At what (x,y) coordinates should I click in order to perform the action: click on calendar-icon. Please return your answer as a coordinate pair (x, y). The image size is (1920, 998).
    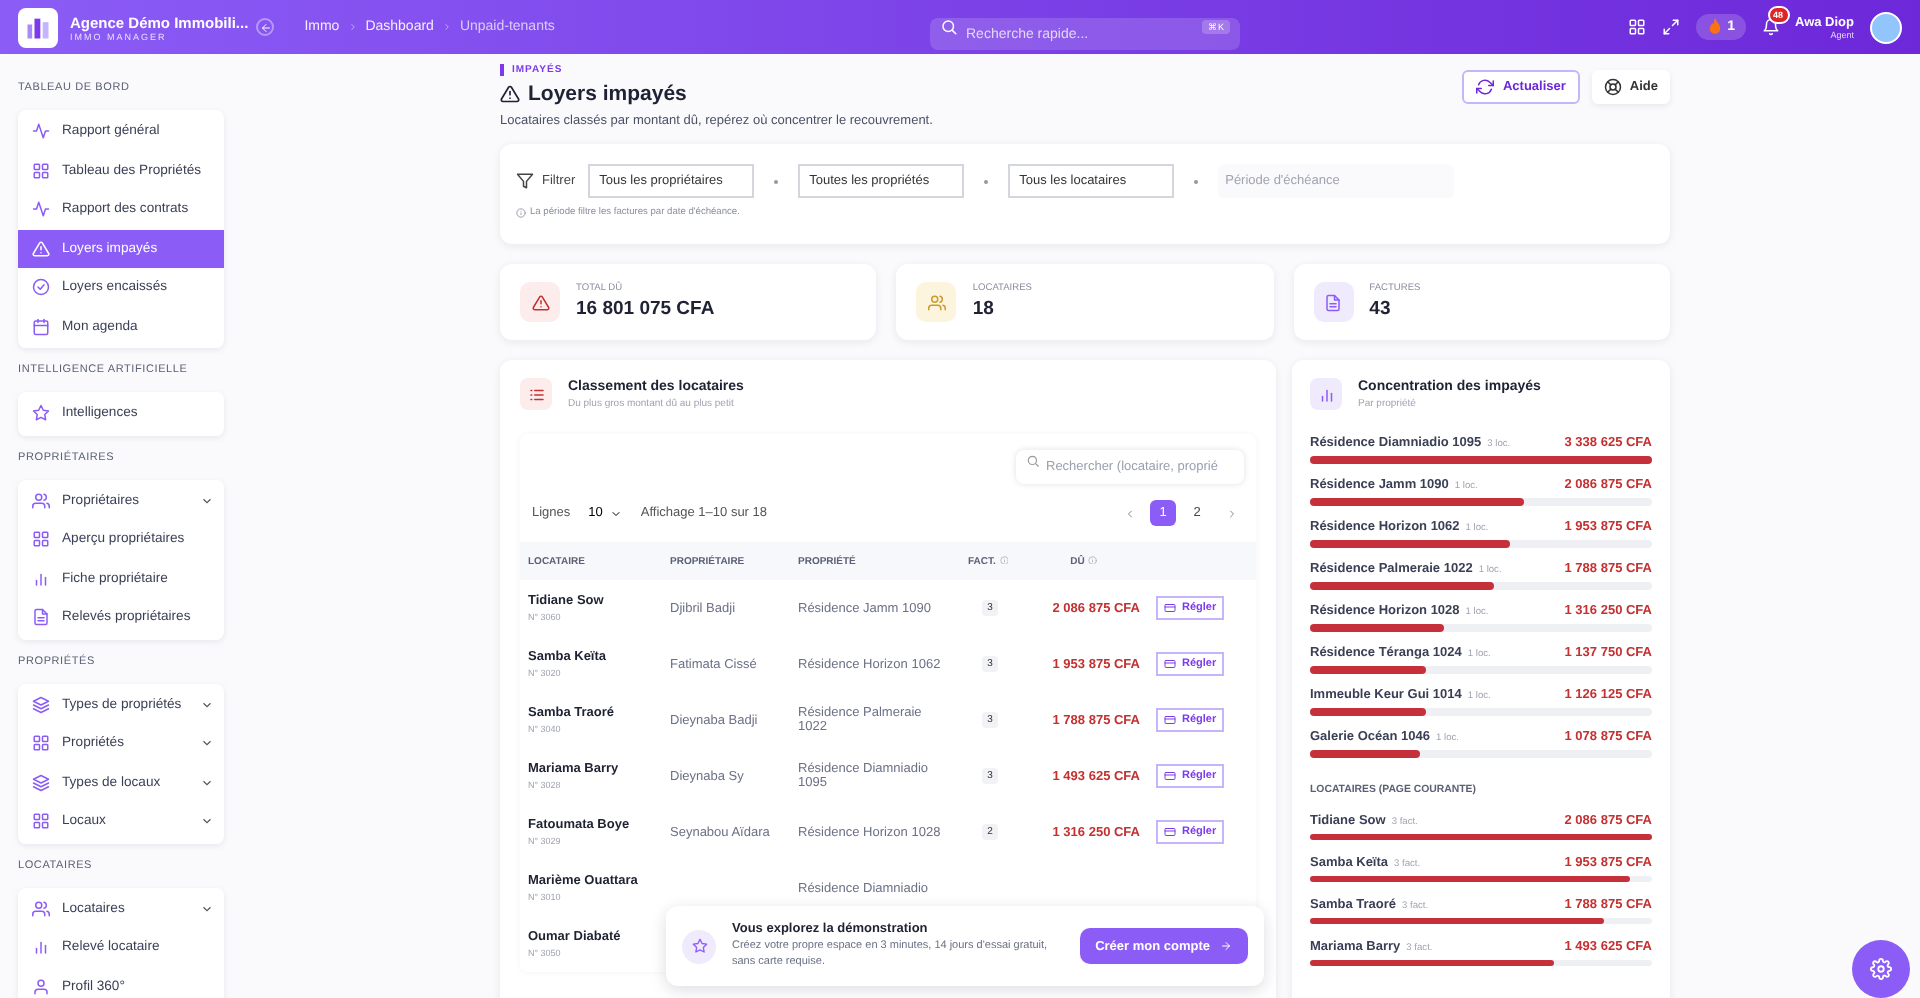
    Looking at the image, I should click on (41, 326).